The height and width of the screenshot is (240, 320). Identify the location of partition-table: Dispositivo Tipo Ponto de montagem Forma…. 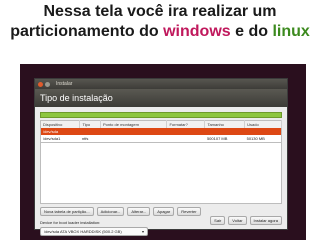
(161, 131).